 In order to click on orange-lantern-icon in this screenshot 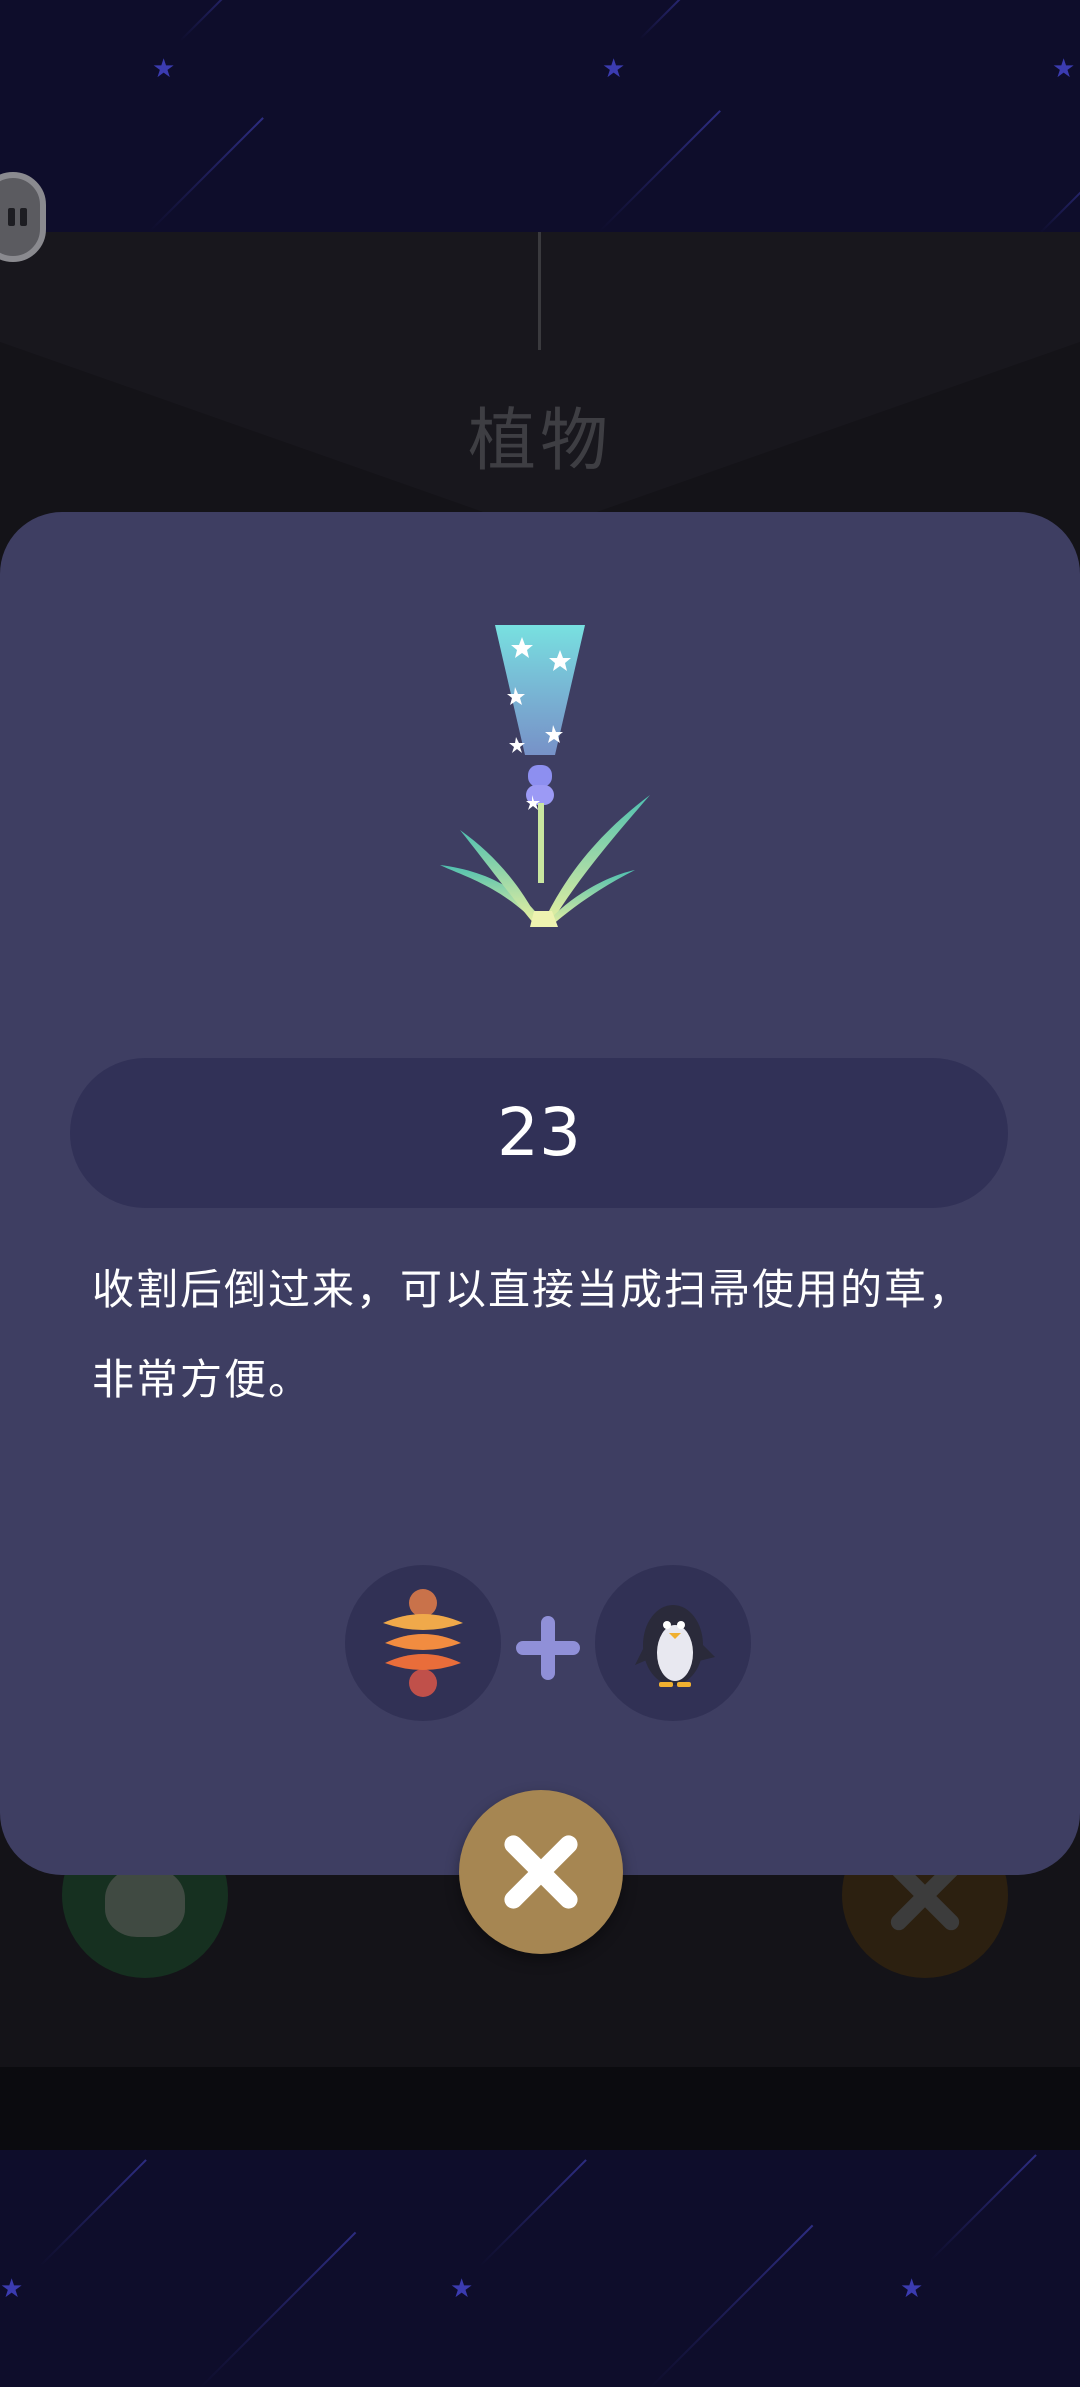, I will do `click(423, 1643)`.